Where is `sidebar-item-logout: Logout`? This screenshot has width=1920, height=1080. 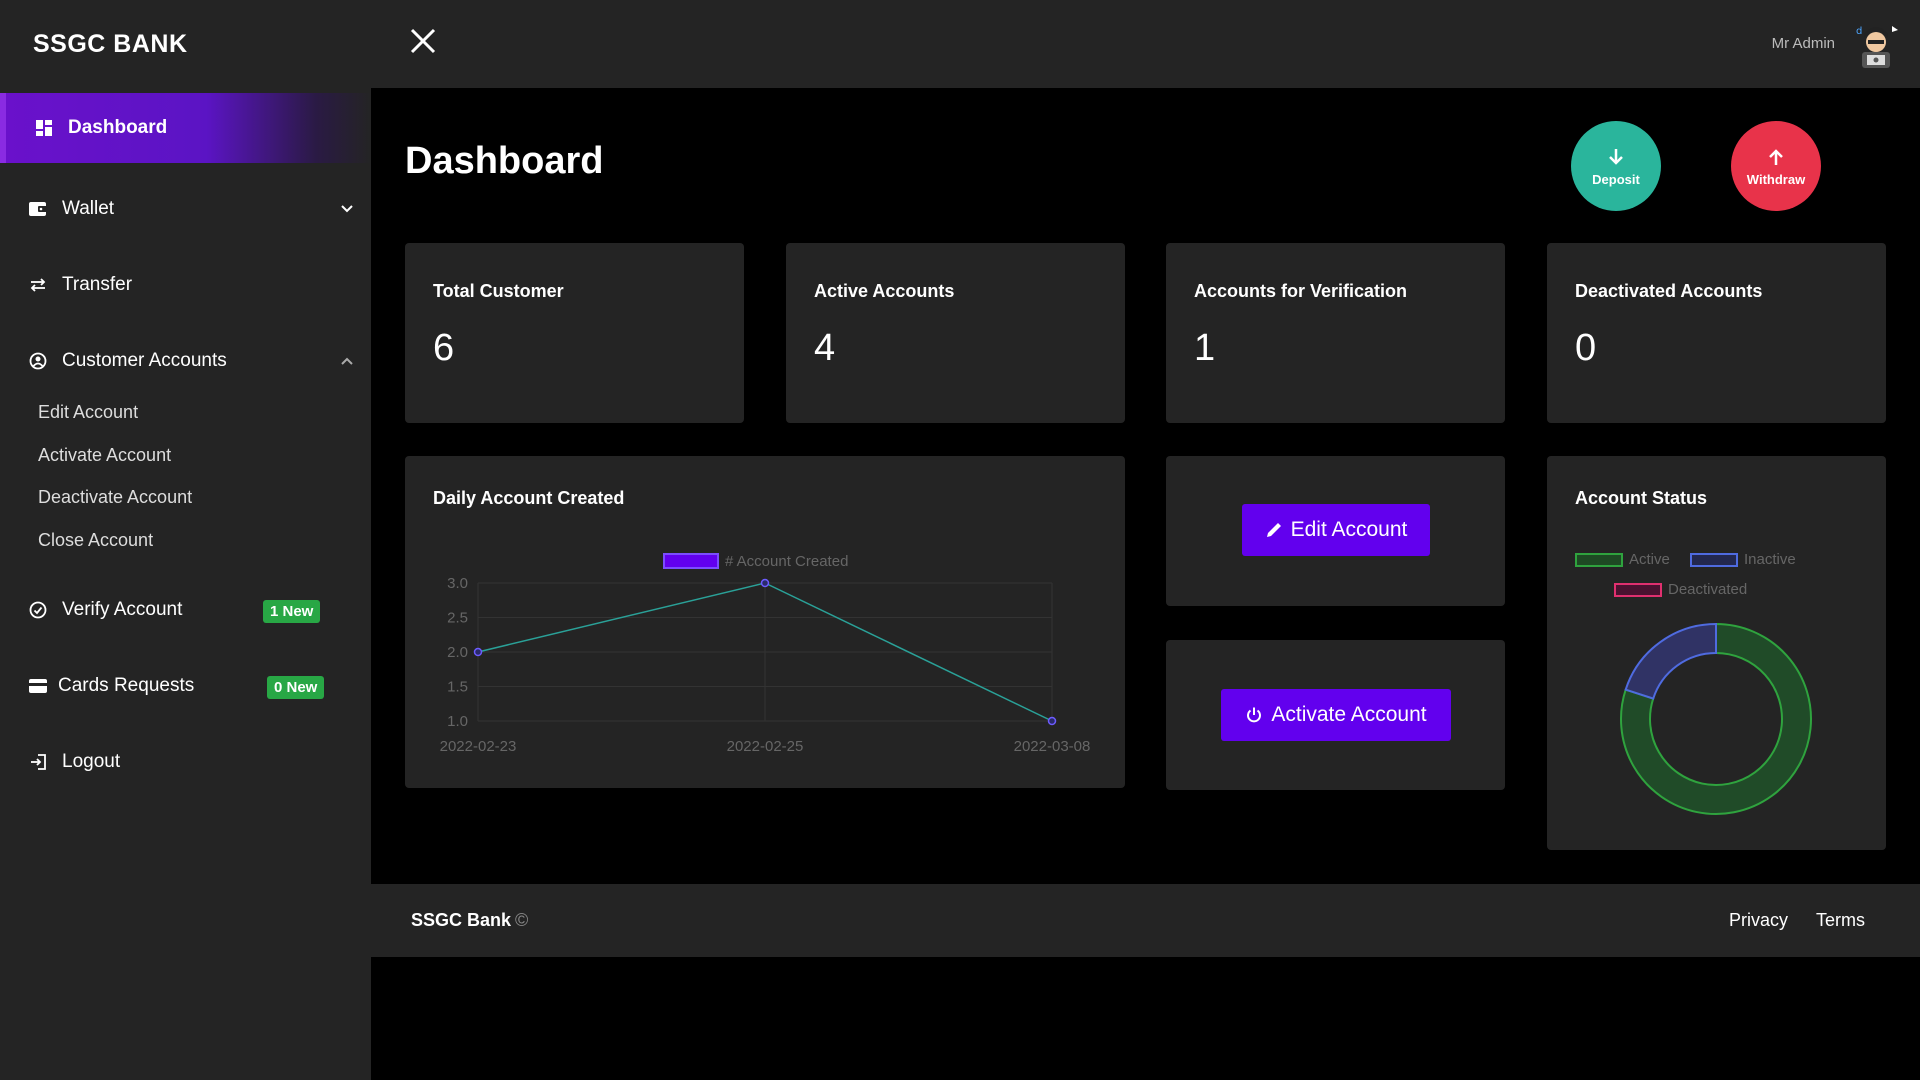
sidebar-item-logout: Logout is located at coordinates (185, 762).